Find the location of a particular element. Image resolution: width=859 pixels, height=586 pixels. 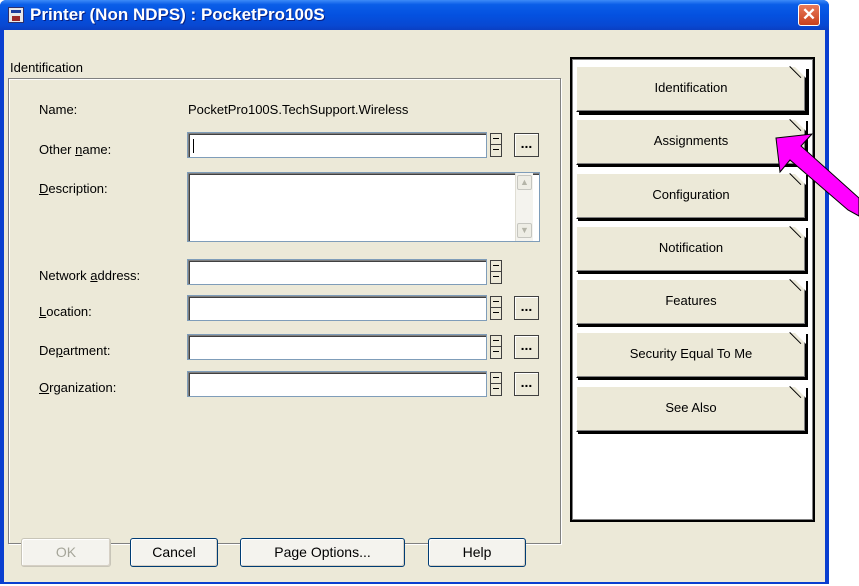

annotation-arrow-icon is located at coordinates (817, 175).